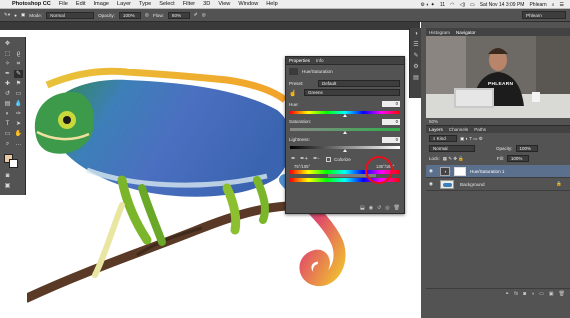  I want to click on brush-panel-icon: ▣, so click(23, 15).